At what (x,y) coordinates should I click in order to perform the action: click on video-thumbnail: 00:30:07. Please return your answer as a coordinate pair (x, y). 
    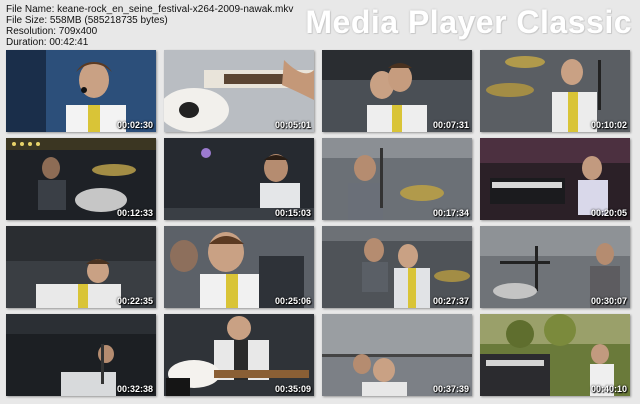
    Looking at the image, I should click on (555, 267).